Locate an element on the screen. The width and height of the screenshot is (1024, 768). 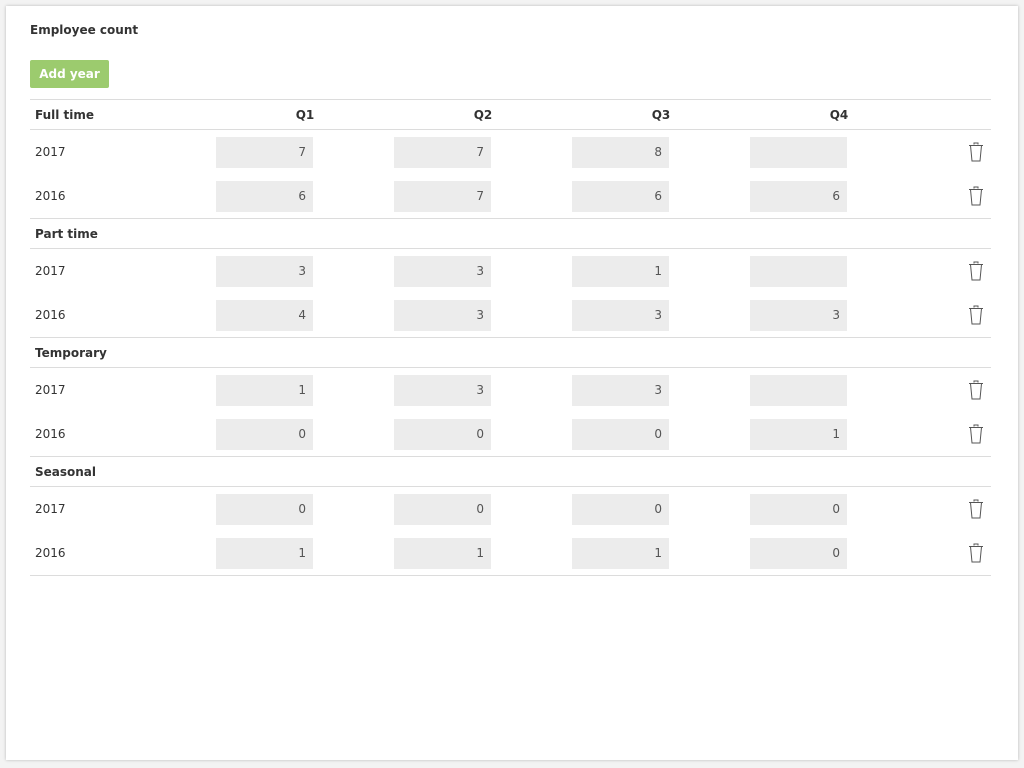
group-header-row: Part time is located at coordinates (510, 234).